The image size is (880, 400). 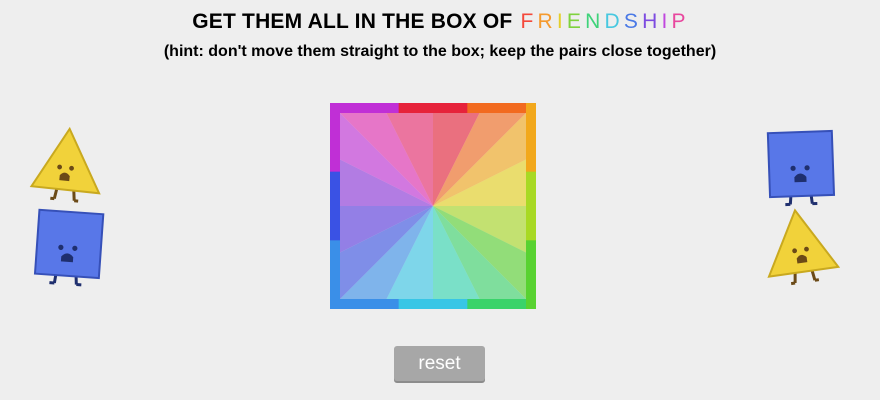 I want to click on friendship-letter: H, so click(x=650, y=21).